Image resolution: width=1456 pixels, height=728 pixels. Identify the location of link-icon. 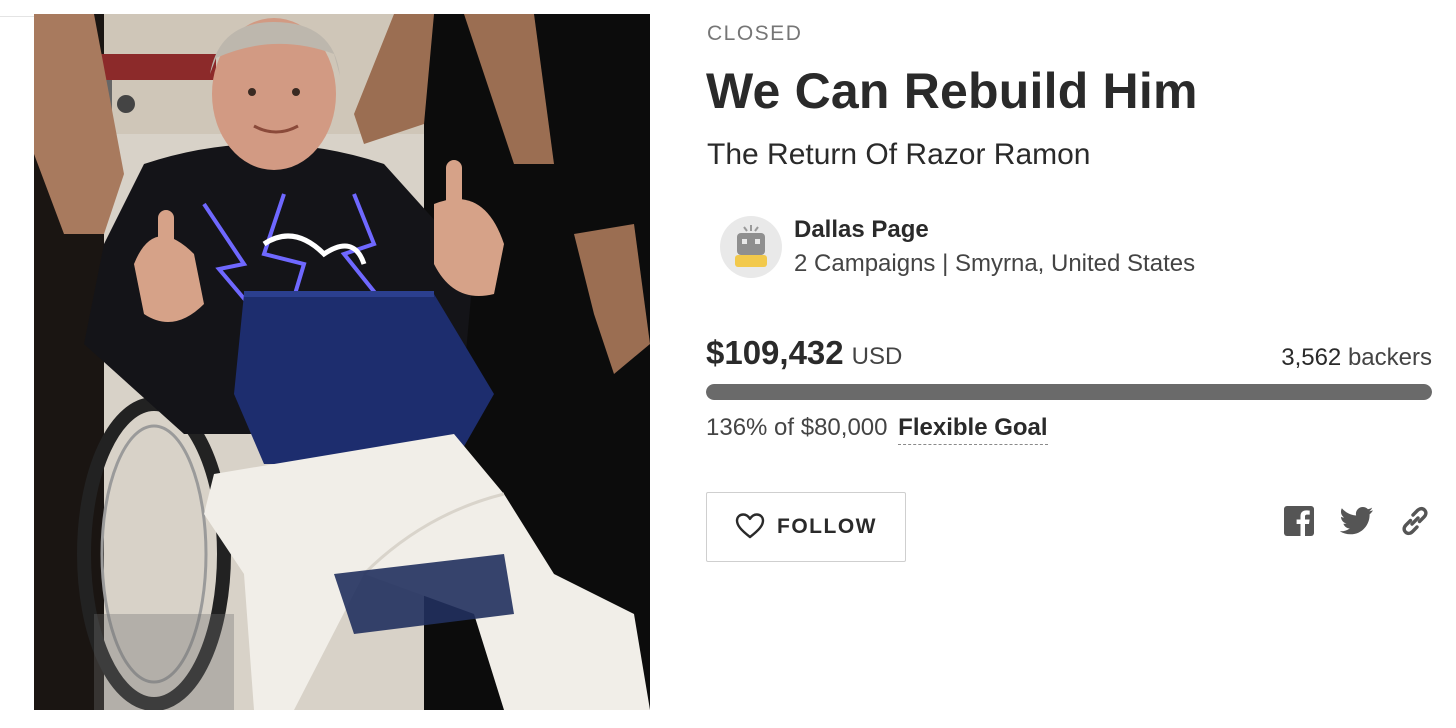
(1415, 521).